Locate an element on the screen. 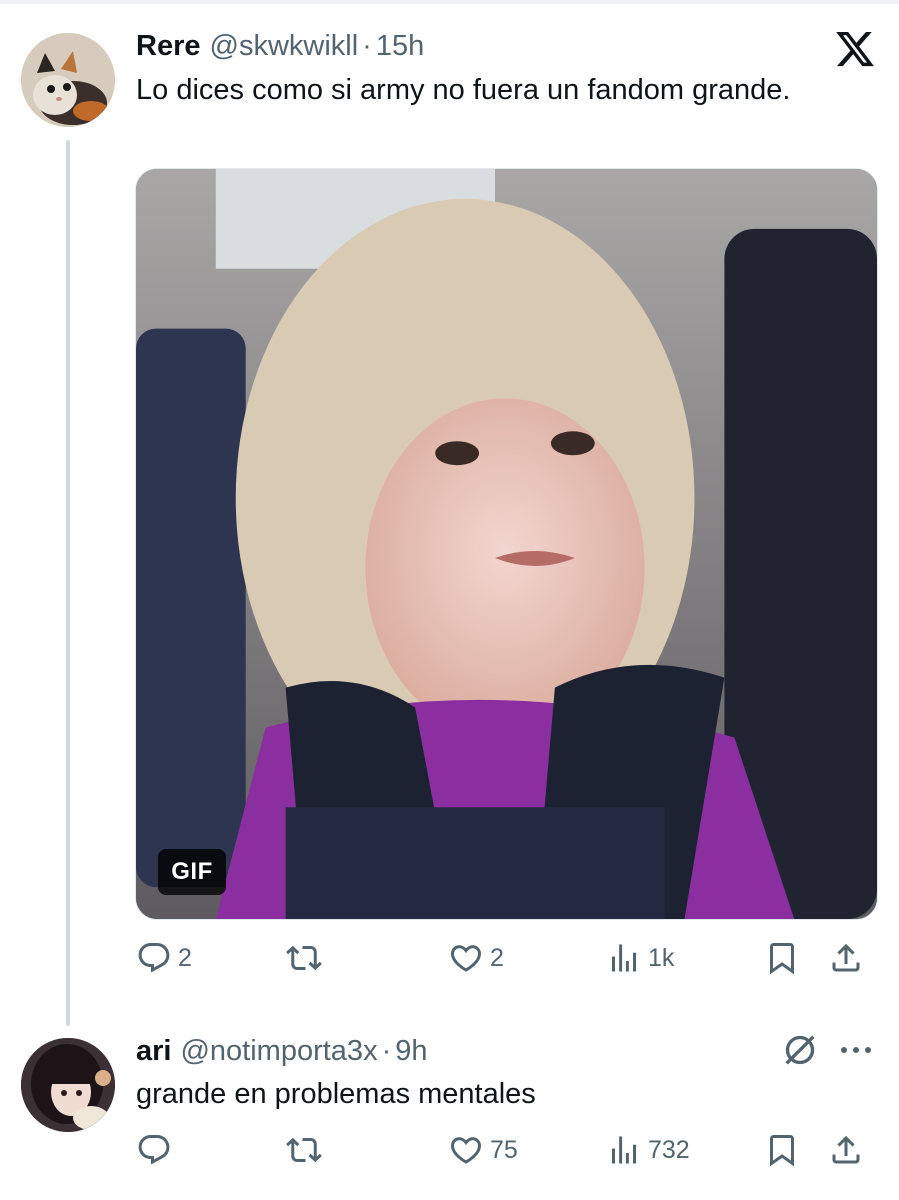 The height and width of the screenshot is (1200, 899). avatar-girl-image is located at coordinates (68, 1085).